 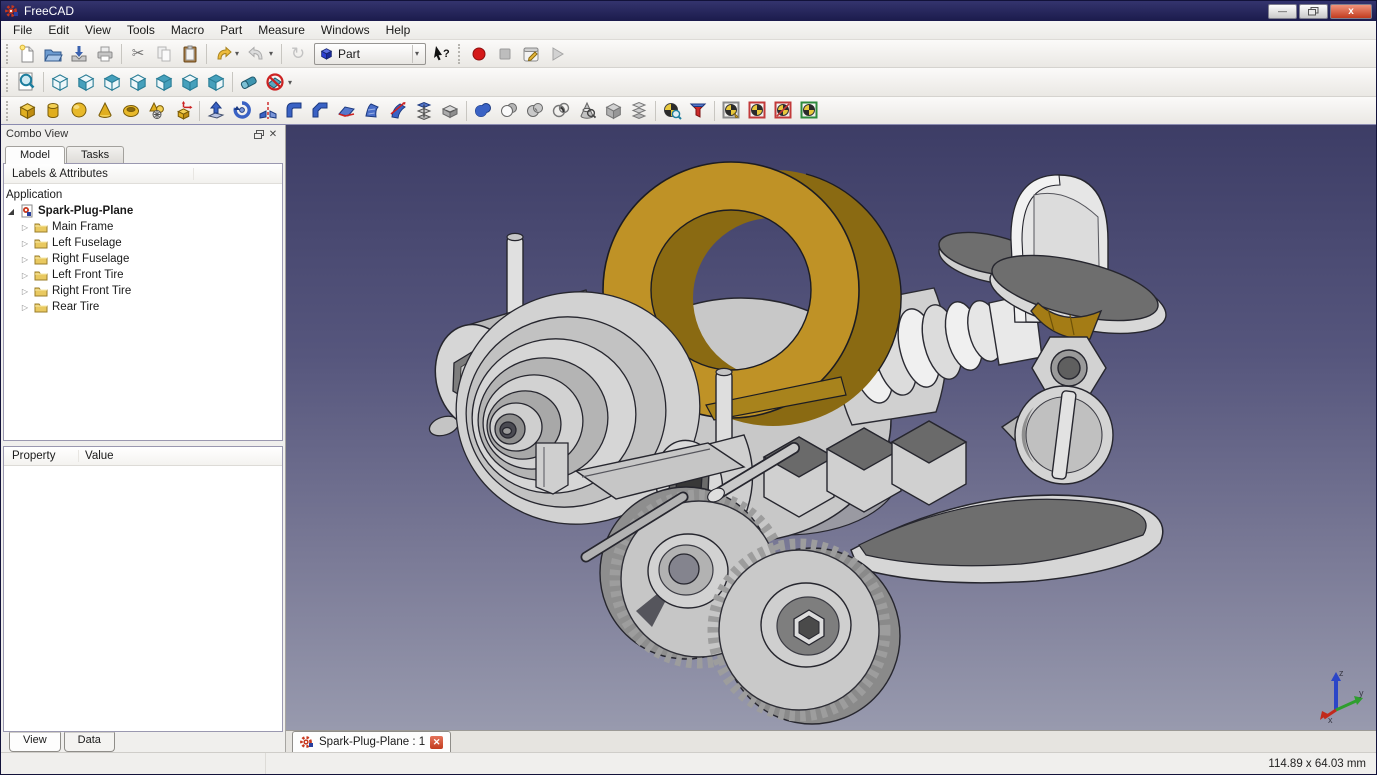 What do you see at coordinates (157, 111) in the screenshot?
I see `create-primitives-button` at bounding box center [157, 111].